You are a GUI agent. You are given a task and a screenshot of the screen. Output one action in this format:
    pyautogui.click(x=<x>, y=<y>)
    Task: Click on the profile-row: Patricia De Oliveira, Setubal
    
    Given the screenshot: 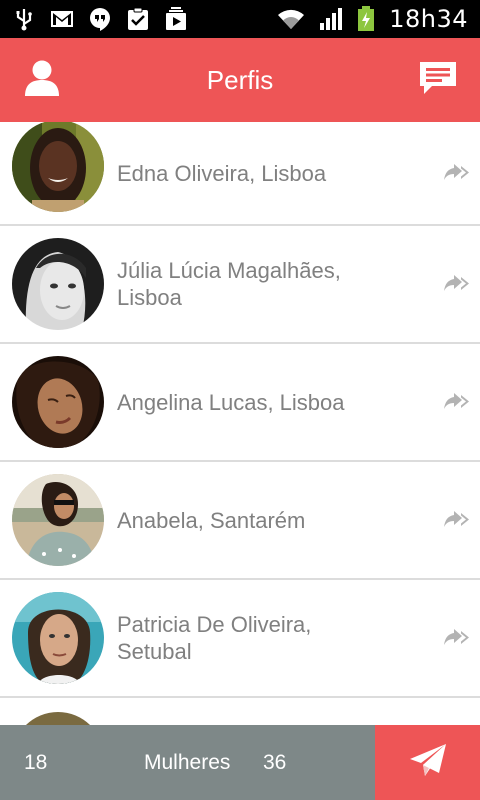 What is the action you would take?
    pyautogui.click(x=240, y=639)
    